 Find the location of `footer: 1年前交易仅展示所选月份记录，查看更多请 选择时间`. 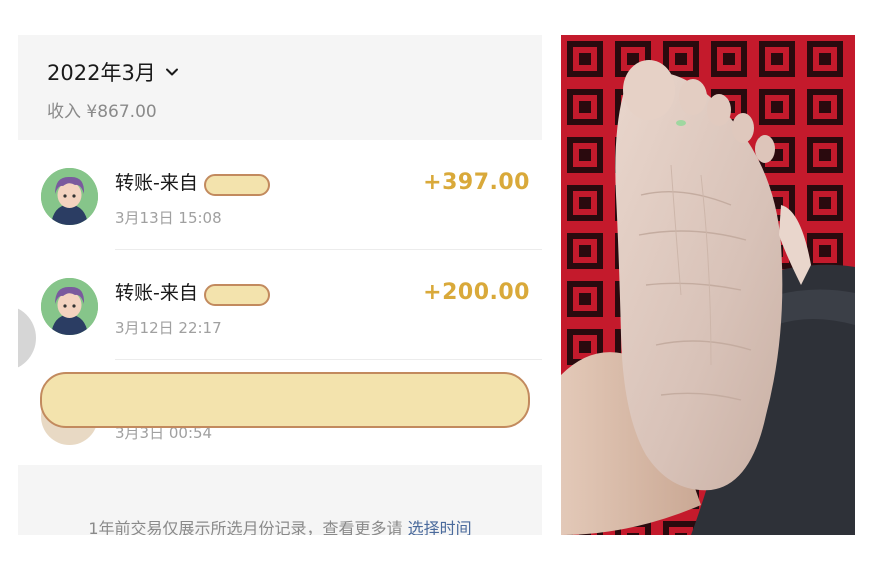

footer: 1年前交易仅展示所选月份记录，查看更多请 选择时间 is located at coordinates (280, 500).